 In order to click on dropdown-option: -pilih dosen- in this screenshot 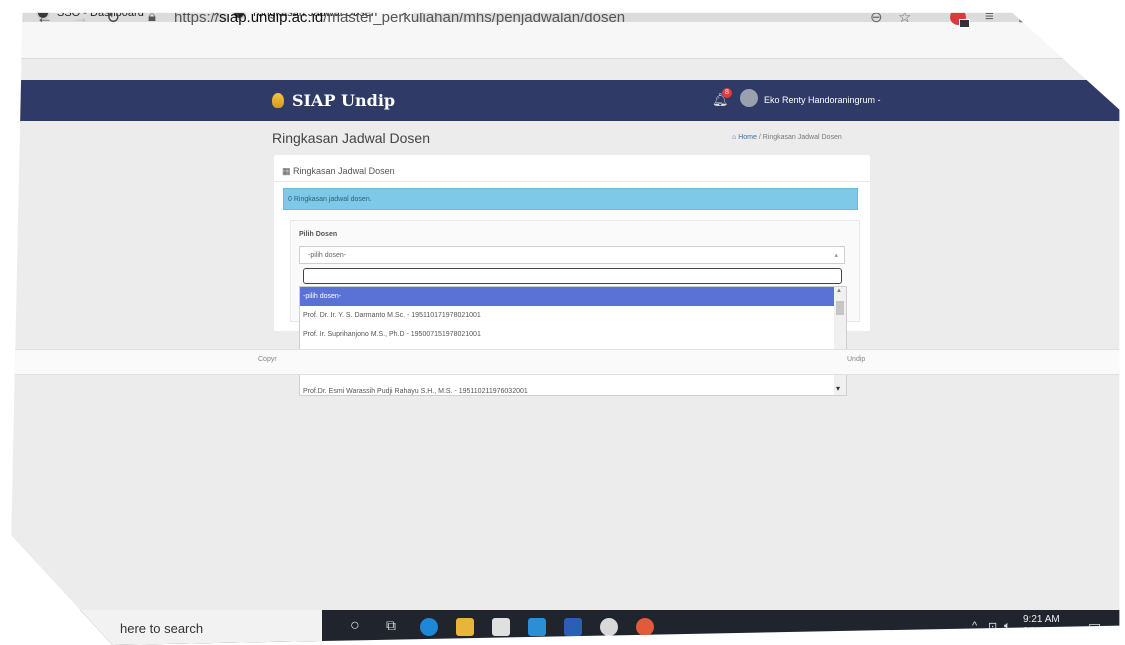, I will do `click(573, 296)`.